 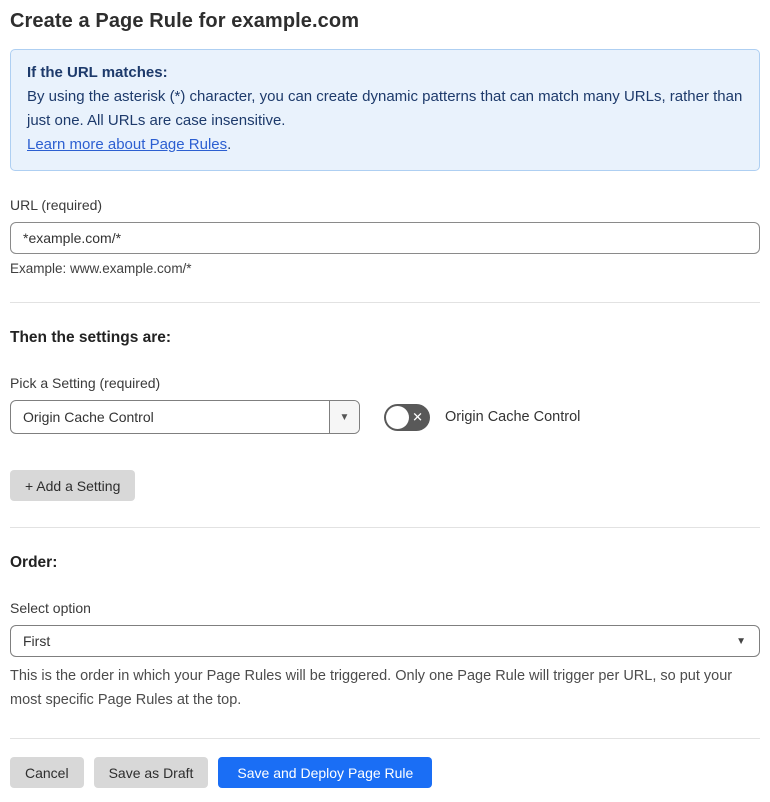 What do you see at coordinates (385, 641) in the screenshot?
I see `order-select: First ▼` at bounding box center [385, 641].